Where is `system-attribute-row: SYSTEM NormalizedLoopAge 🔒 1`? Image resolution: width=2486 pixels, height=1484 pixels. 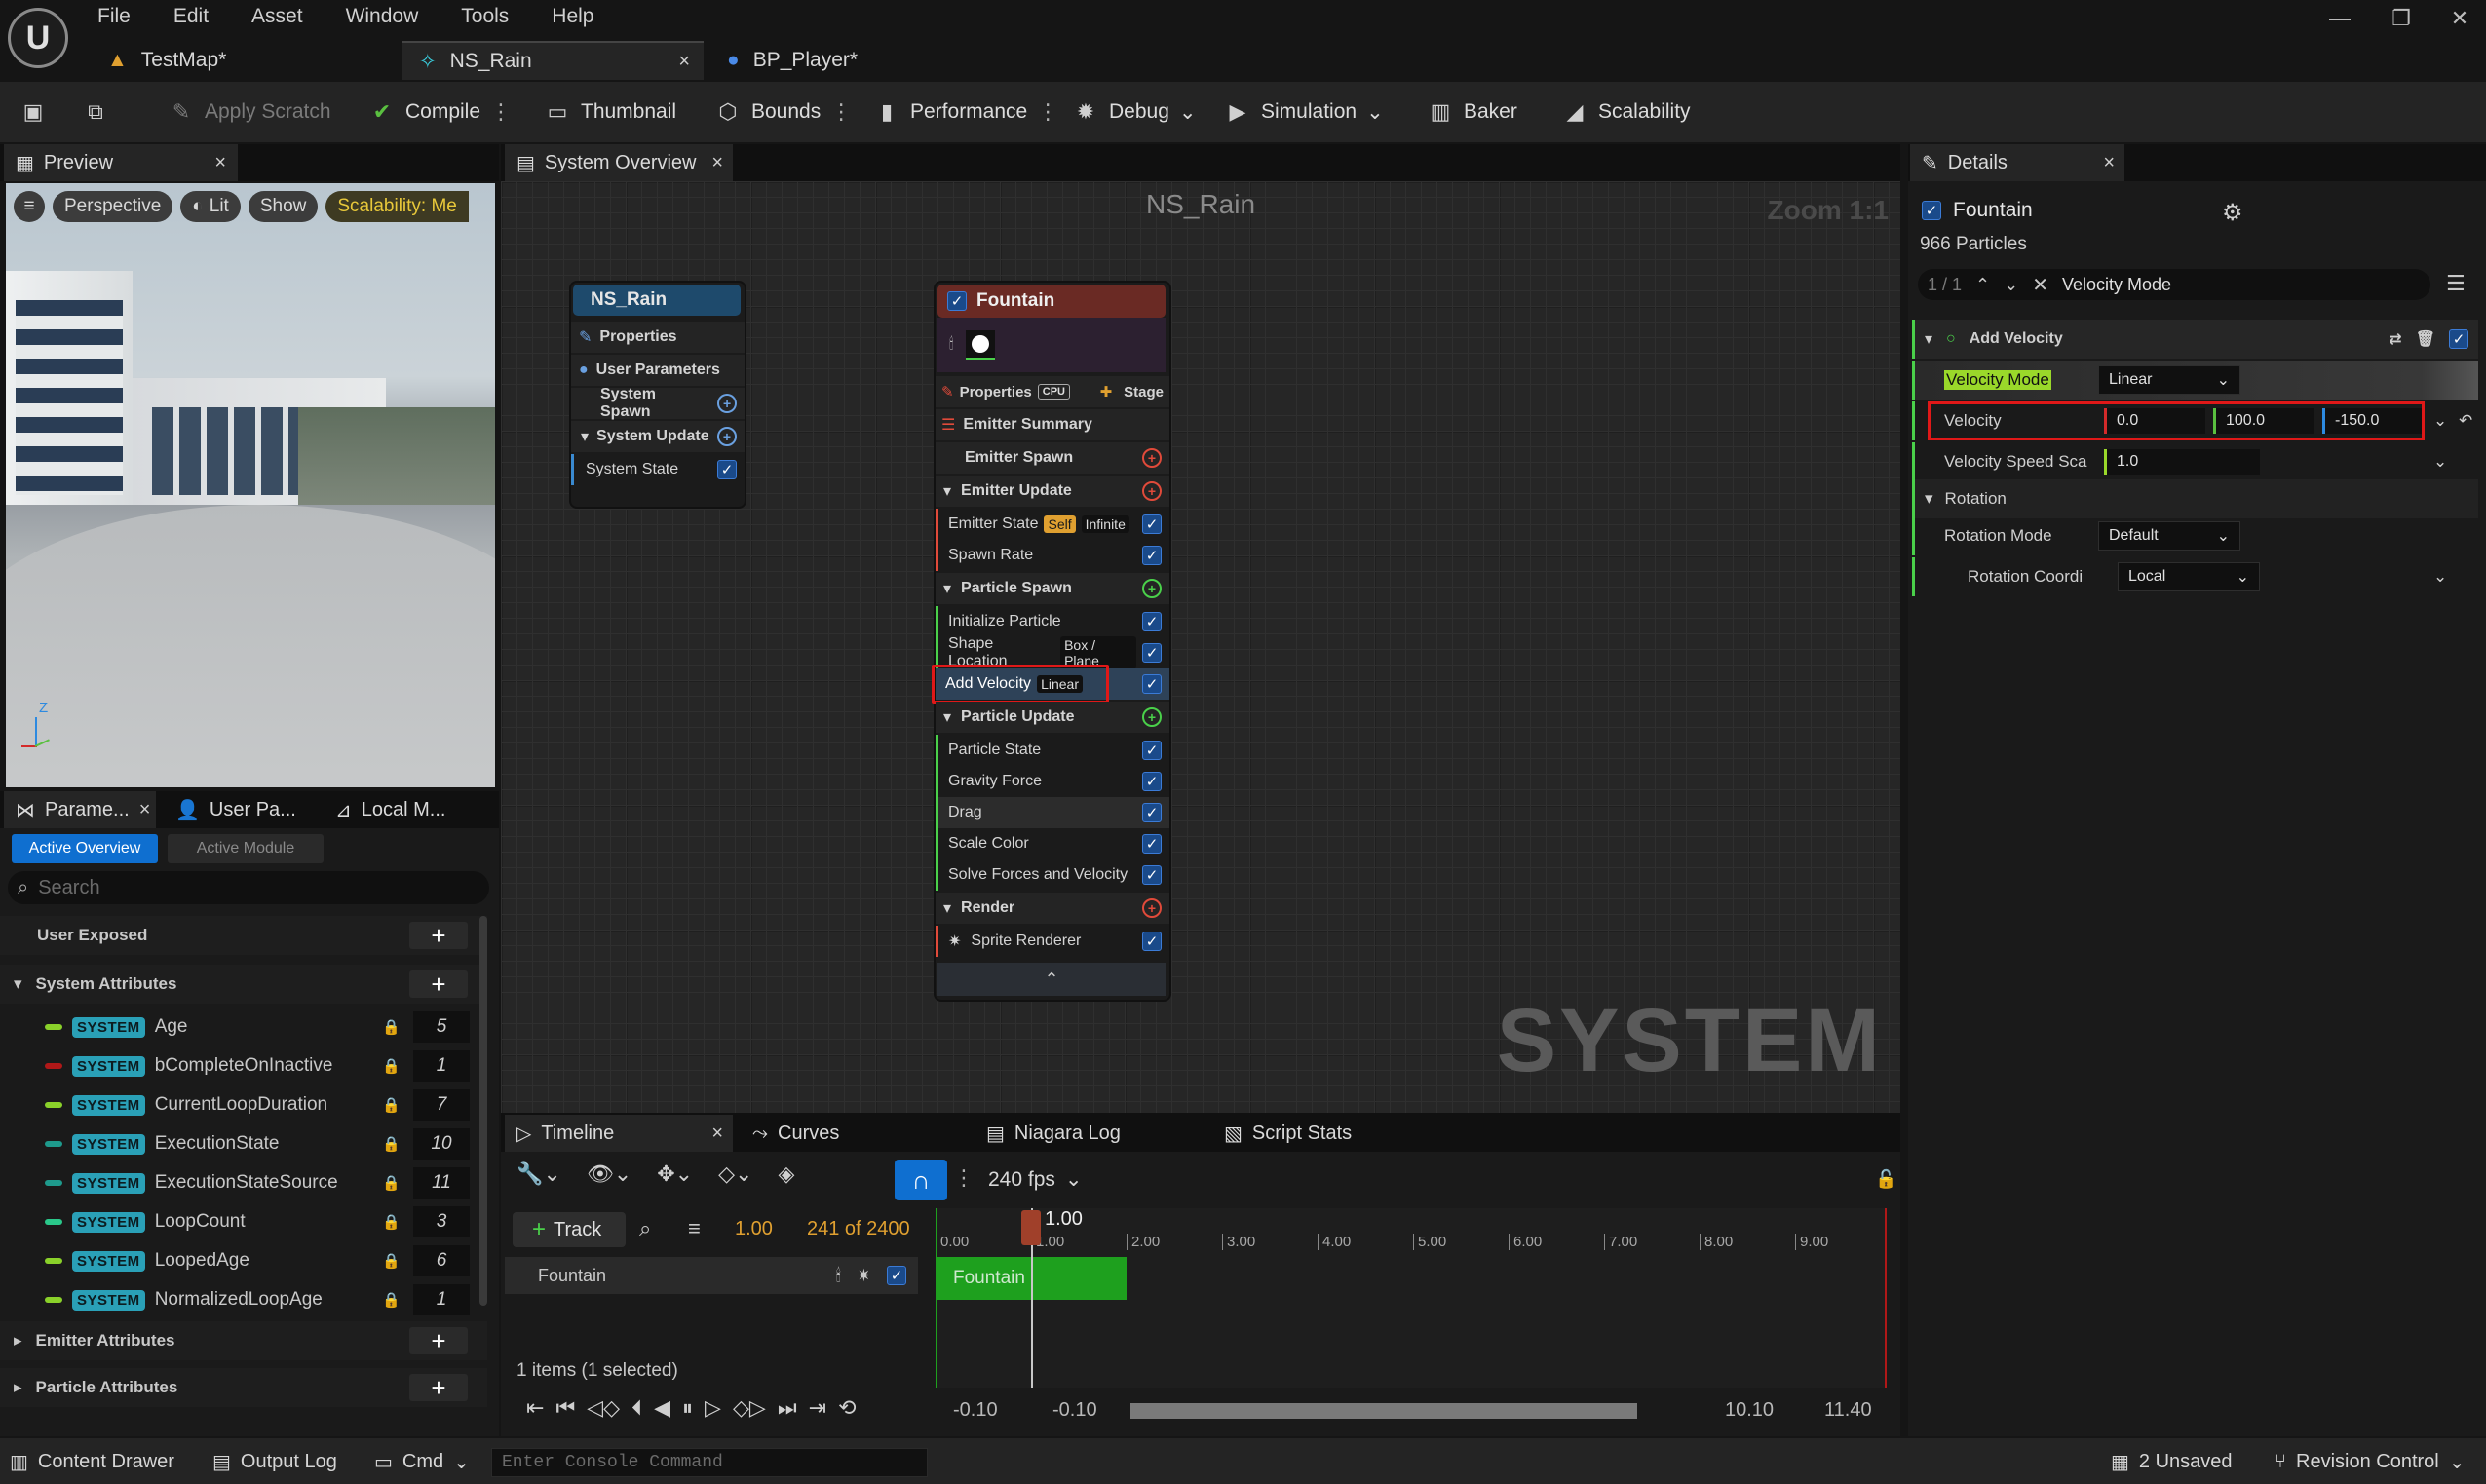 system-attribute-row: SYSTEM NormalizedLoopAge 🔒 1 is located at coordinates (243, 1299).